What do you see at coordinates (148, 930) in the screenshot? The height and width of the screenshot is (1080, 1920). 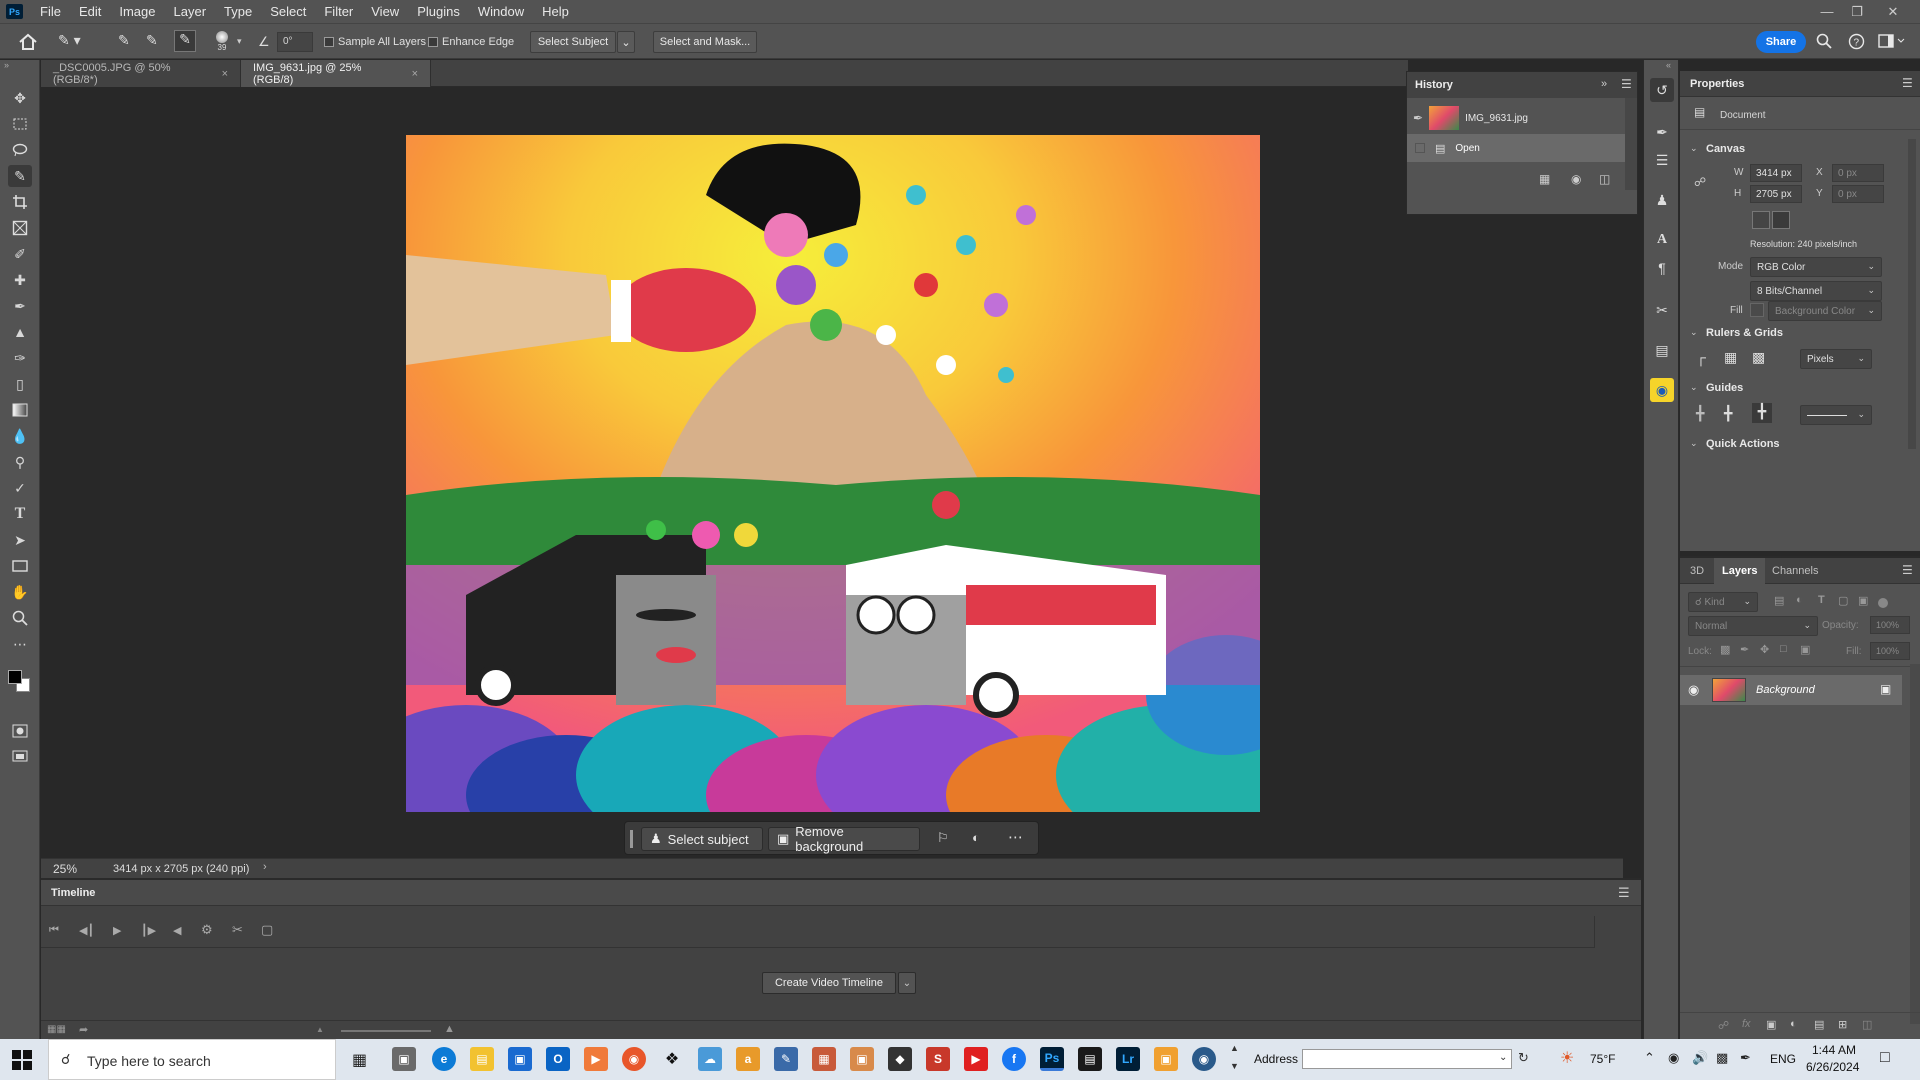 I see `next-frame-icon: ┃▶` at bounding box center [148, 930].